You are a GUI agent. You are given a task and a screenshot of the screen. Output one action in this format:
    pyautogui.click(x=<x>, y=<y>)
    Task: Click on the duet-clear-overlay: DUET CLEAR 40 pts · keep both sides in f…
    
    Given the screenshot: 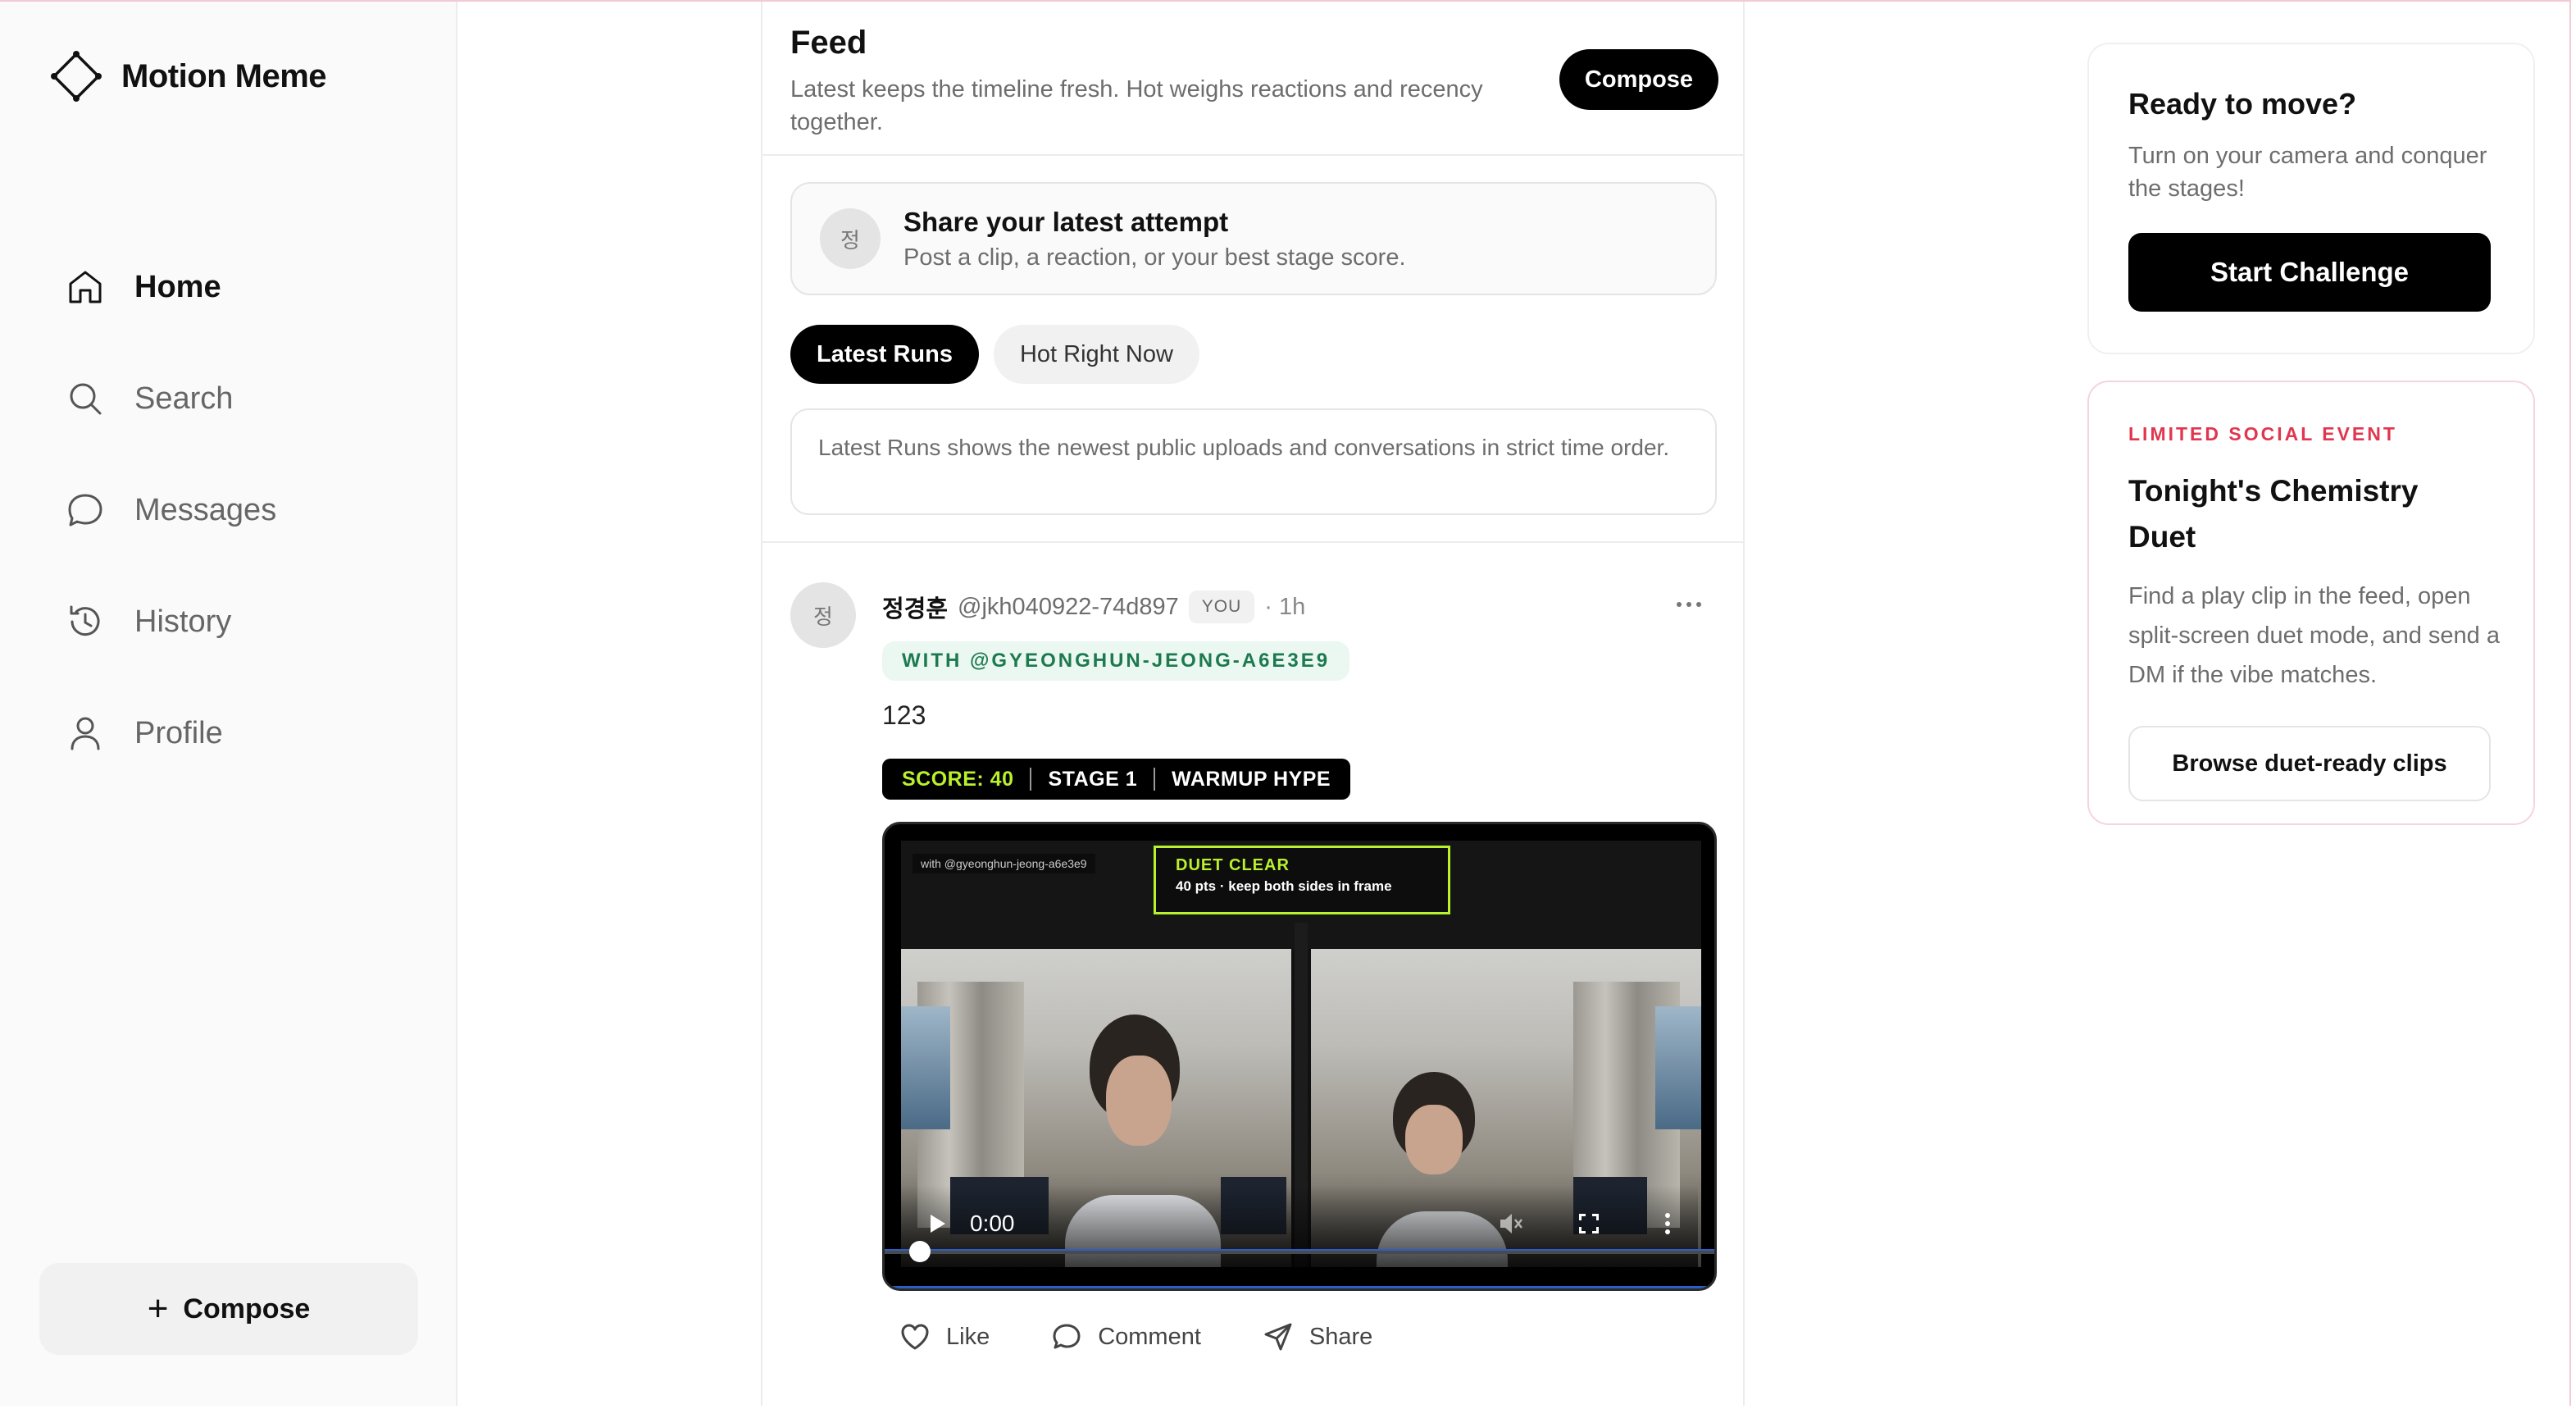 What is the action you would take?
    pyautogui.click(x=1302, y=880)
    